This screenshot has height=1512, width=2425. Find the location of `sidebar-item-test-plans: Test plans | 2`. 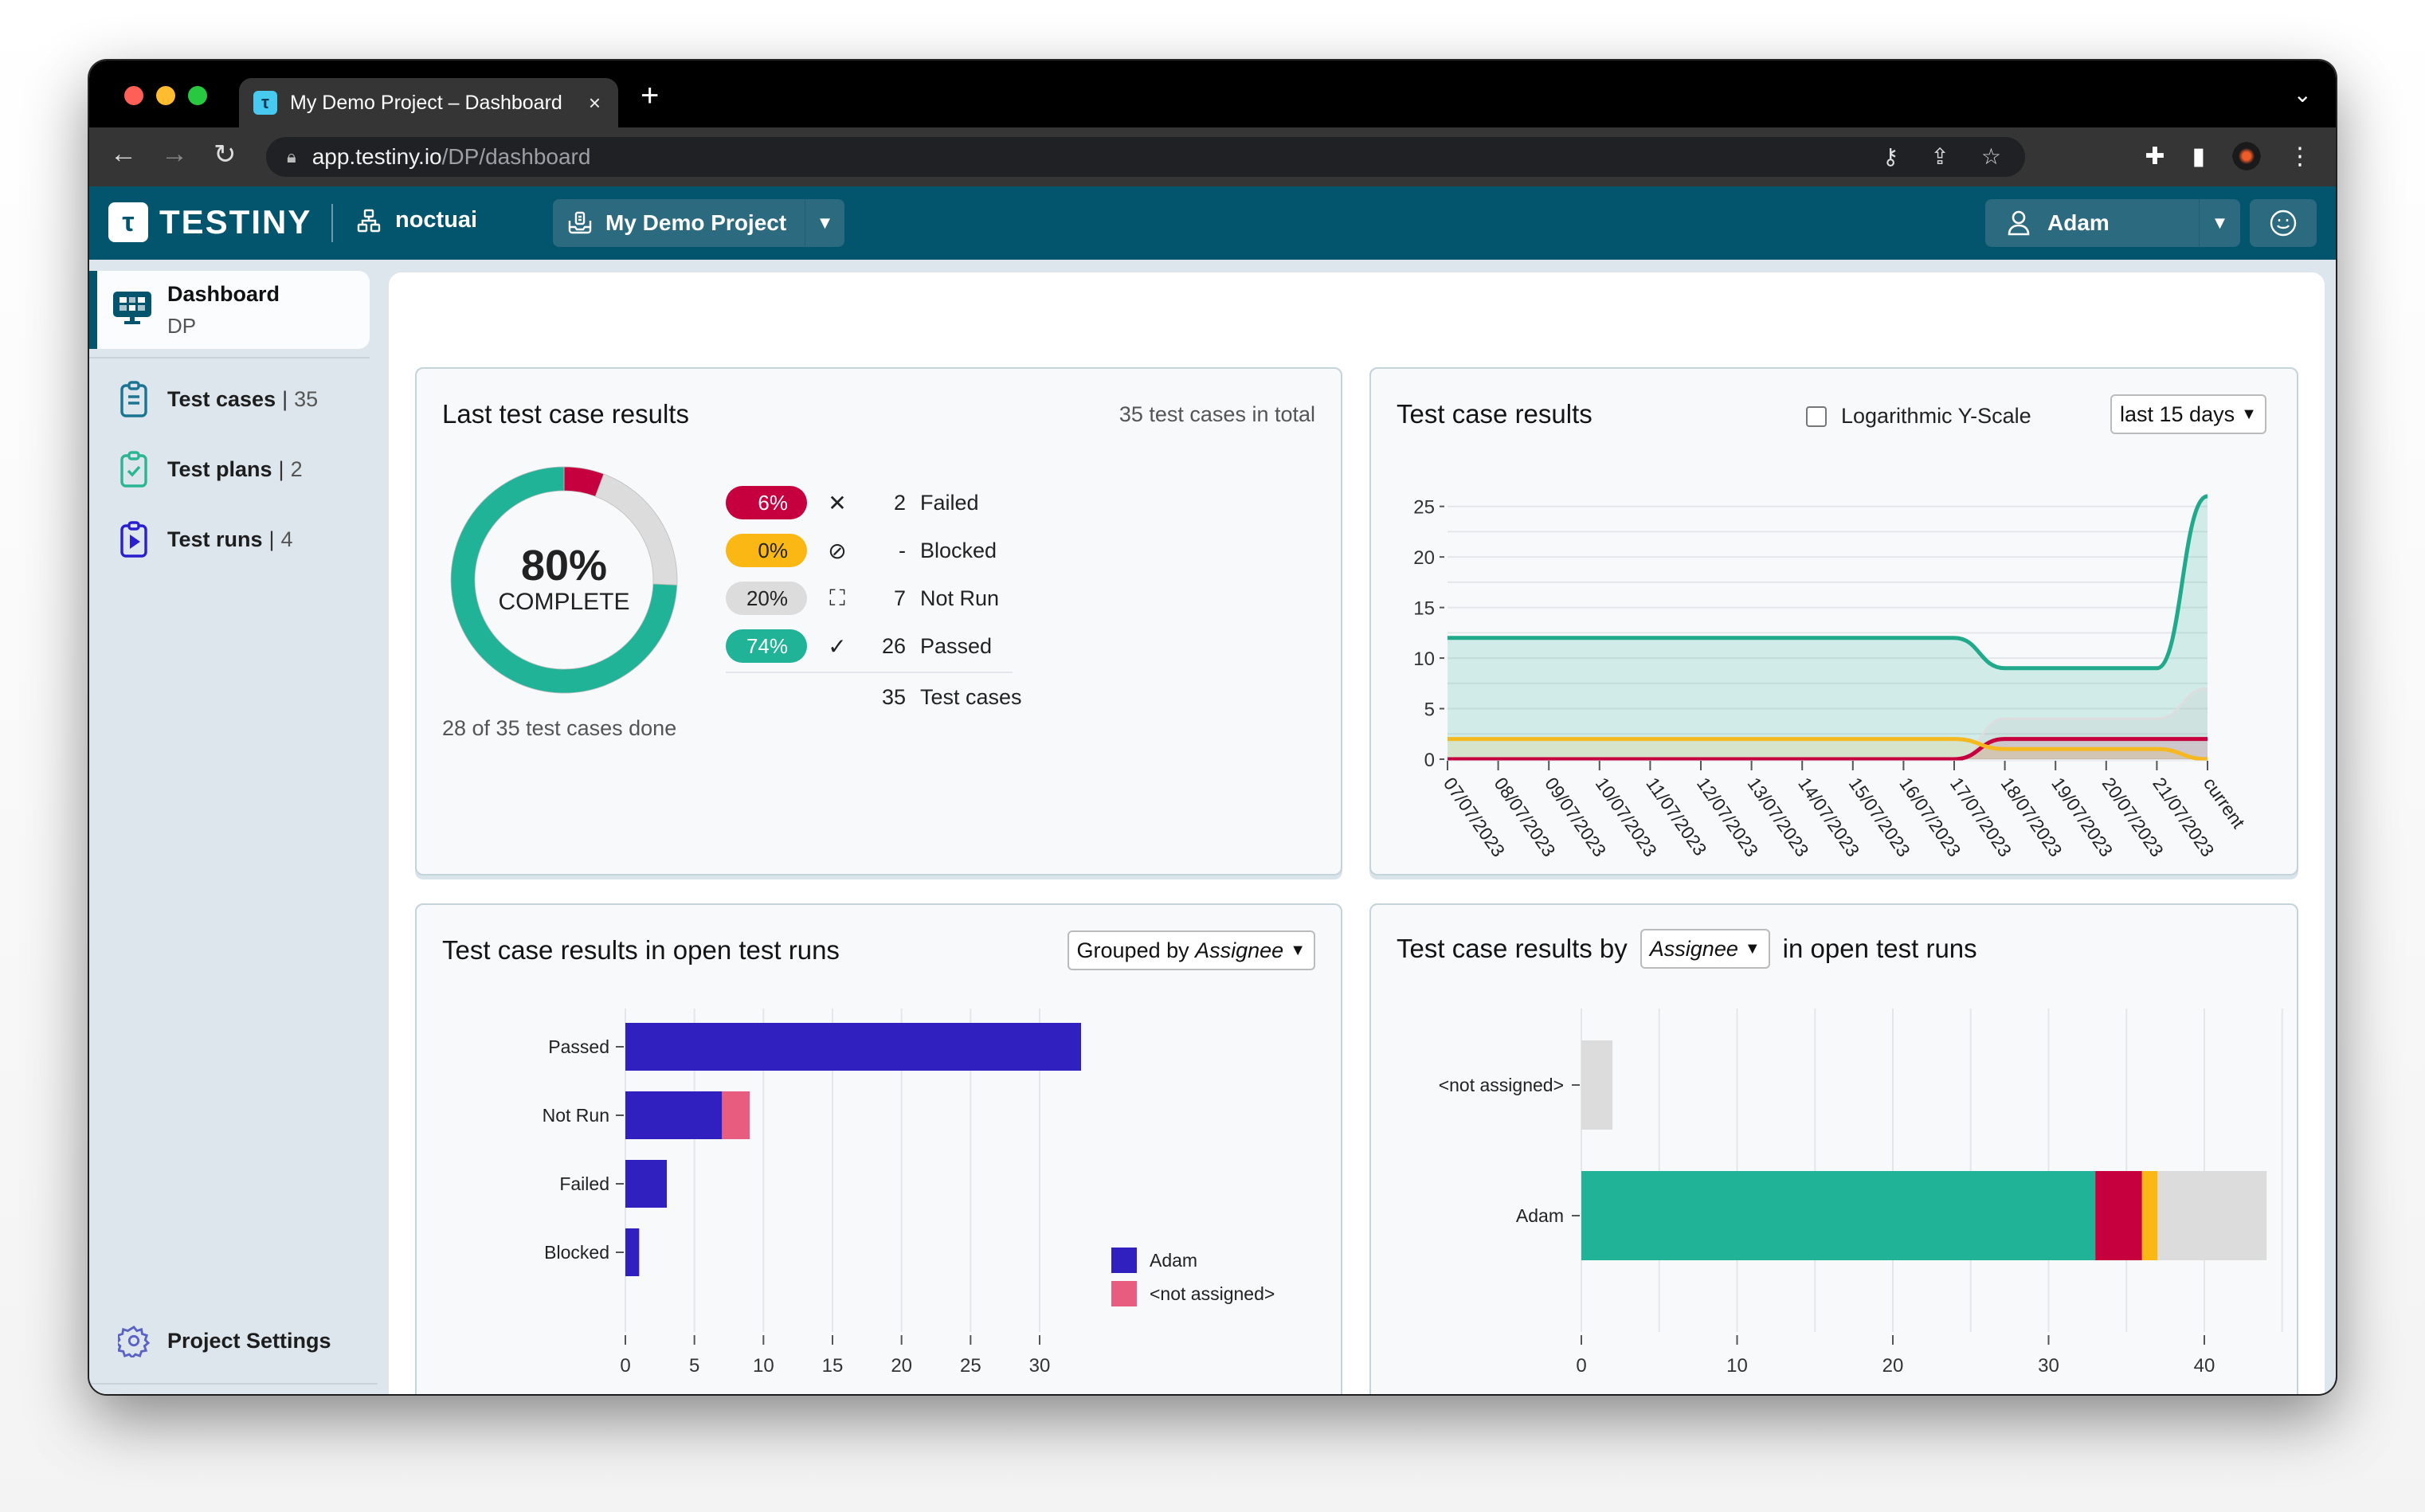

sidebar-item-test-plans: Test plans | 2 is located at coordinates (210, 469).